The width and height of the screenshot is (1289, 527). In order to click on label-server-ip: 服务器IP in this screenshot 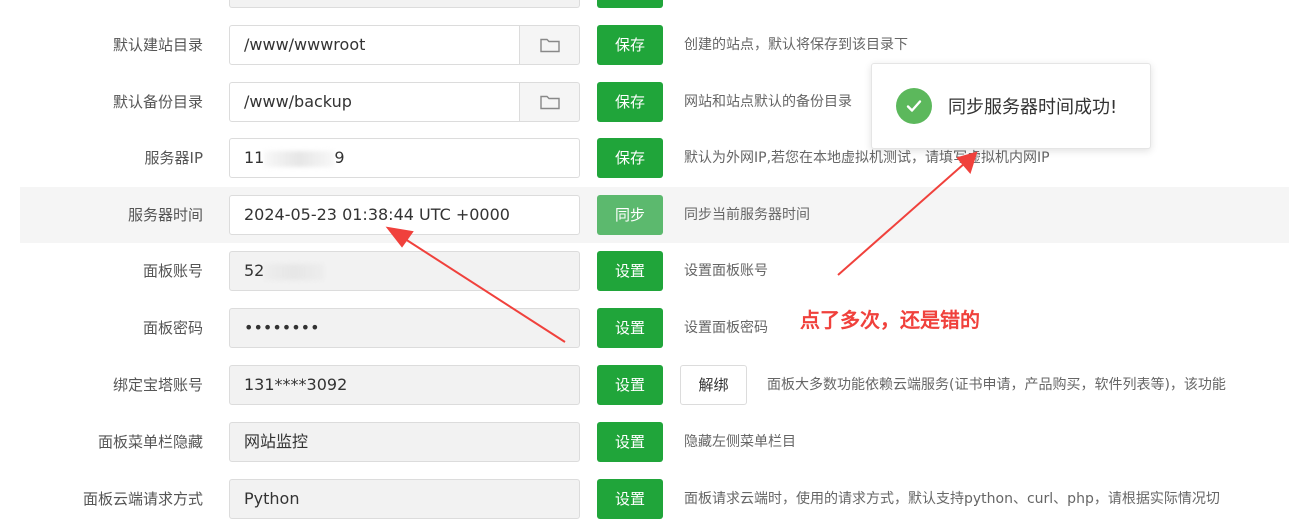, I will do `click(173, 158)`.